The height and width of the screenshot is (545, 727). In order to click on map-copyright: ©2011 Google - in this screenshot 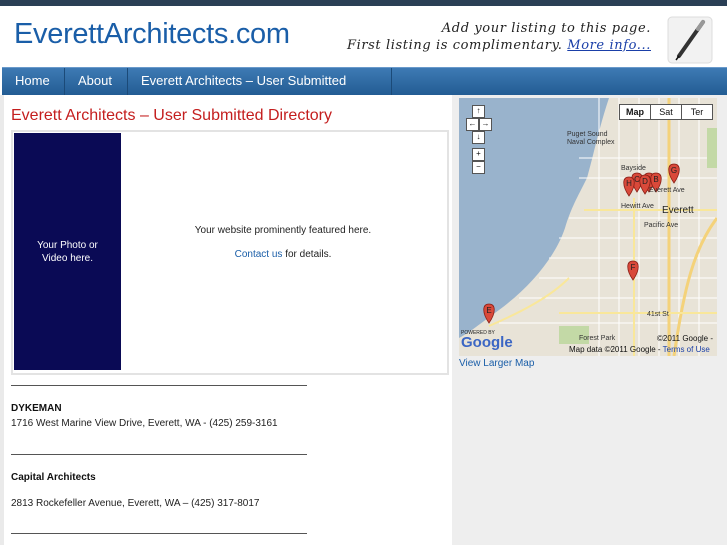, I will do `click(685, 338)`.